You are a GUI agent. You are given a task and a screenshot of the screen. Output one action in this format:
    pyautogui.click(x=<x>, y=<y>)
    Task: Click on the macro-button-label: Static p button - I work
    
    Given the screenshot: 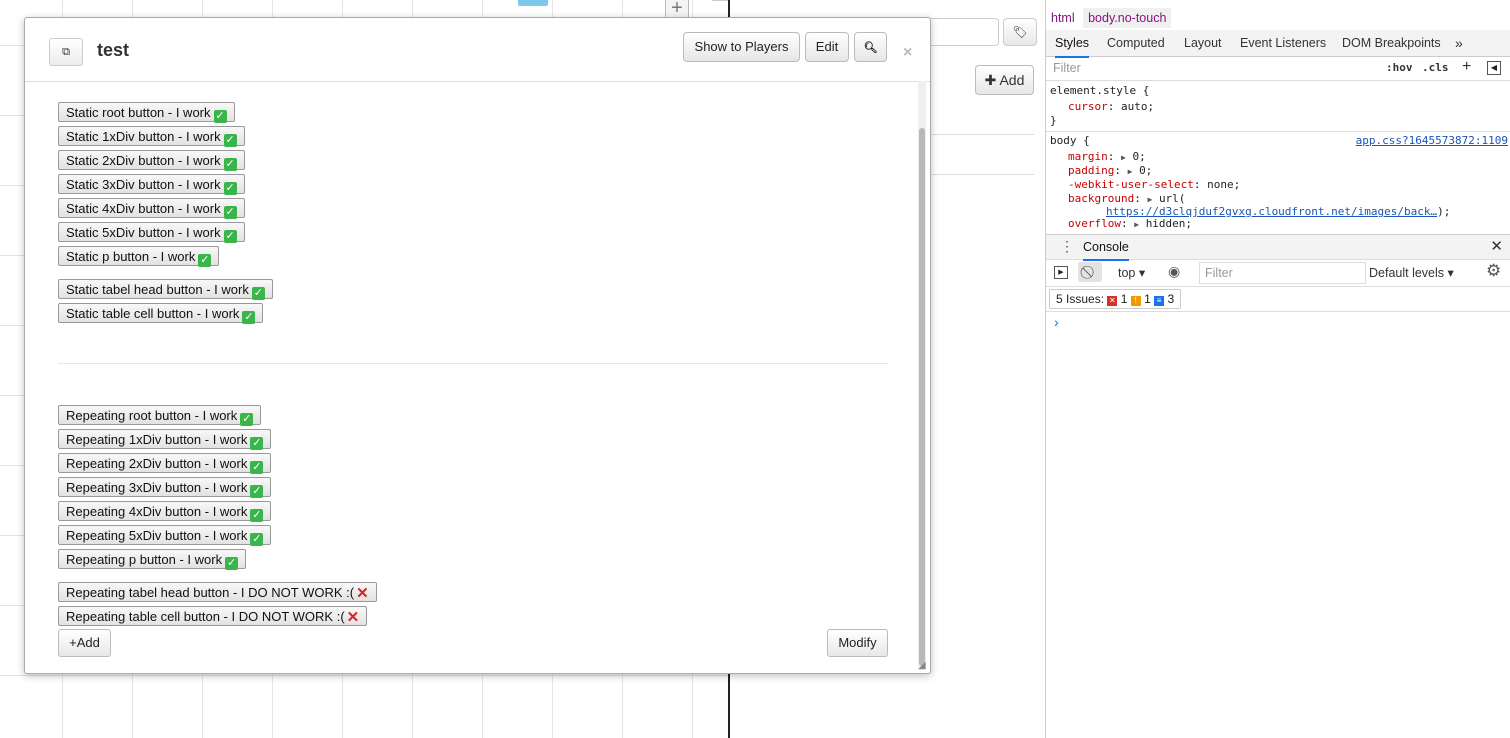 What is the action you would take?
    pyautogui.click(x=131, y=256)
    